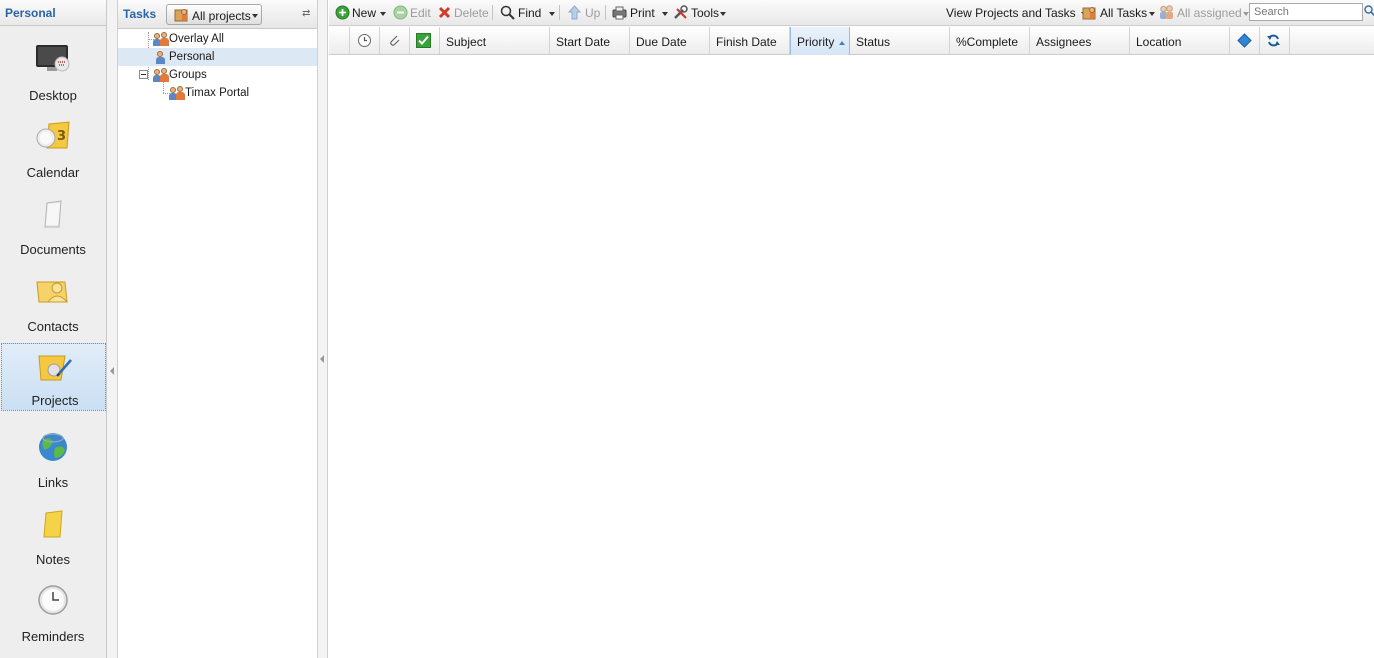  Describe the element at coordinates (217, 39) in the screenshot. I see `tree-item-overlay-all: Overlay All` at that location.